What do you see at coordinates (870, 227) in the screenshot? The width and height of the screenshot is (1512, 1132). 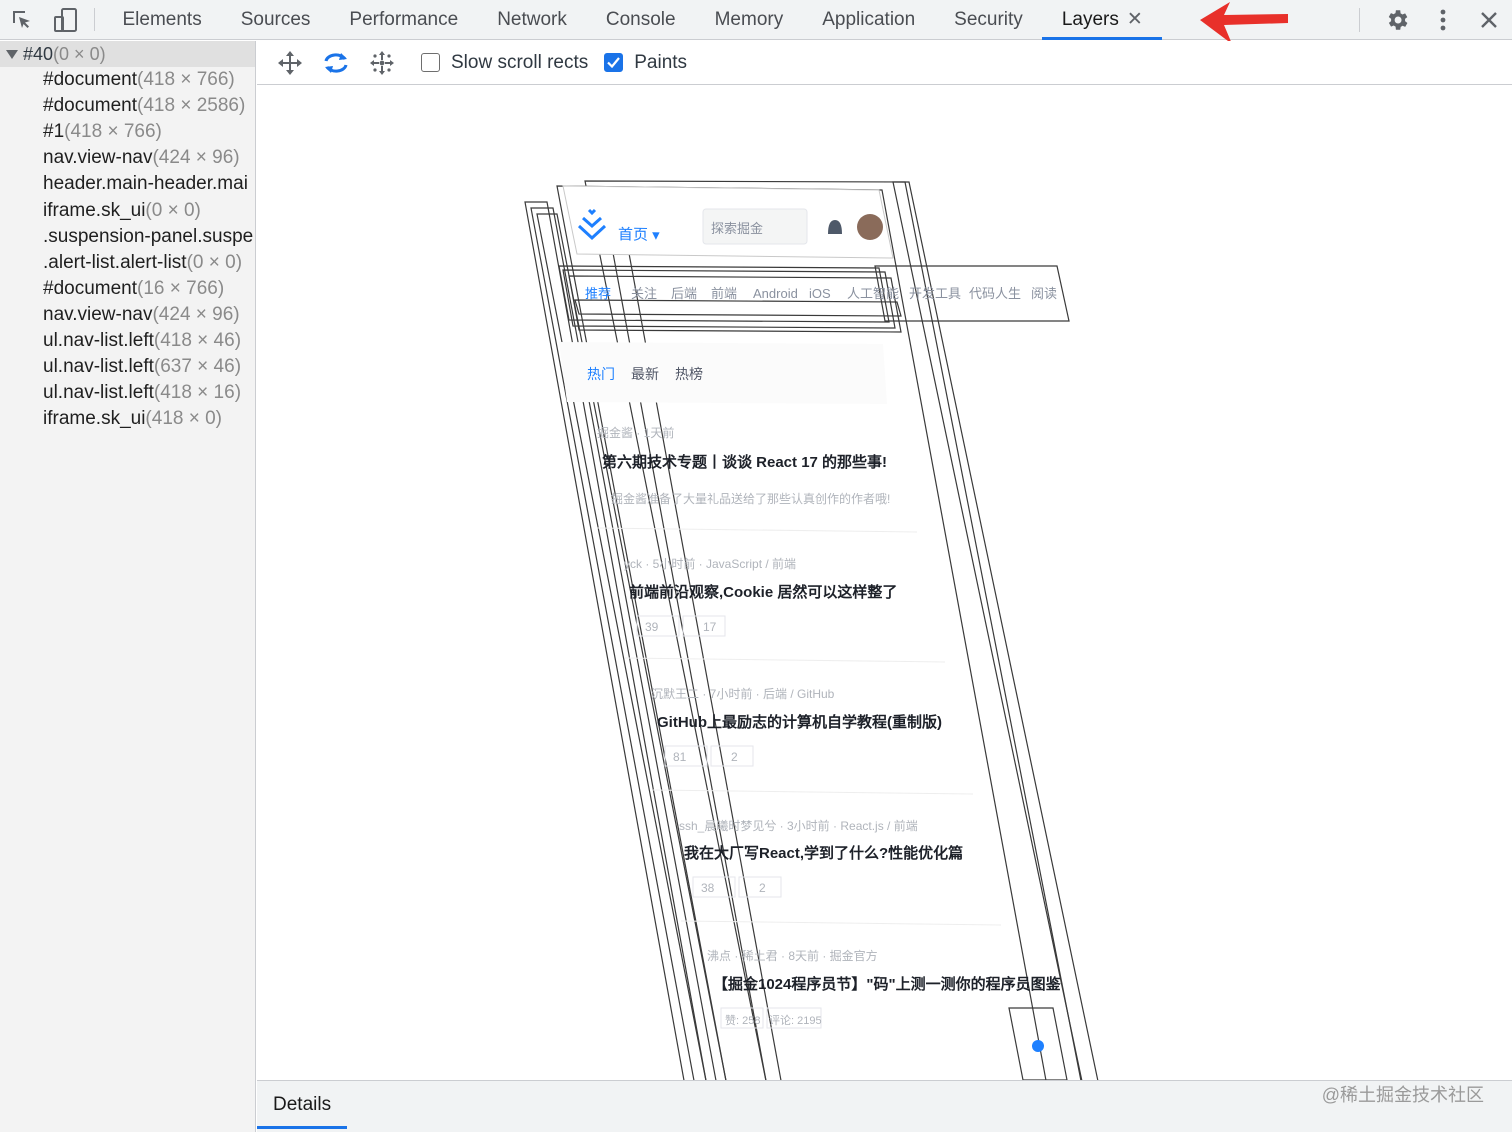 I see `avatar` at bounding box center [870, 227].